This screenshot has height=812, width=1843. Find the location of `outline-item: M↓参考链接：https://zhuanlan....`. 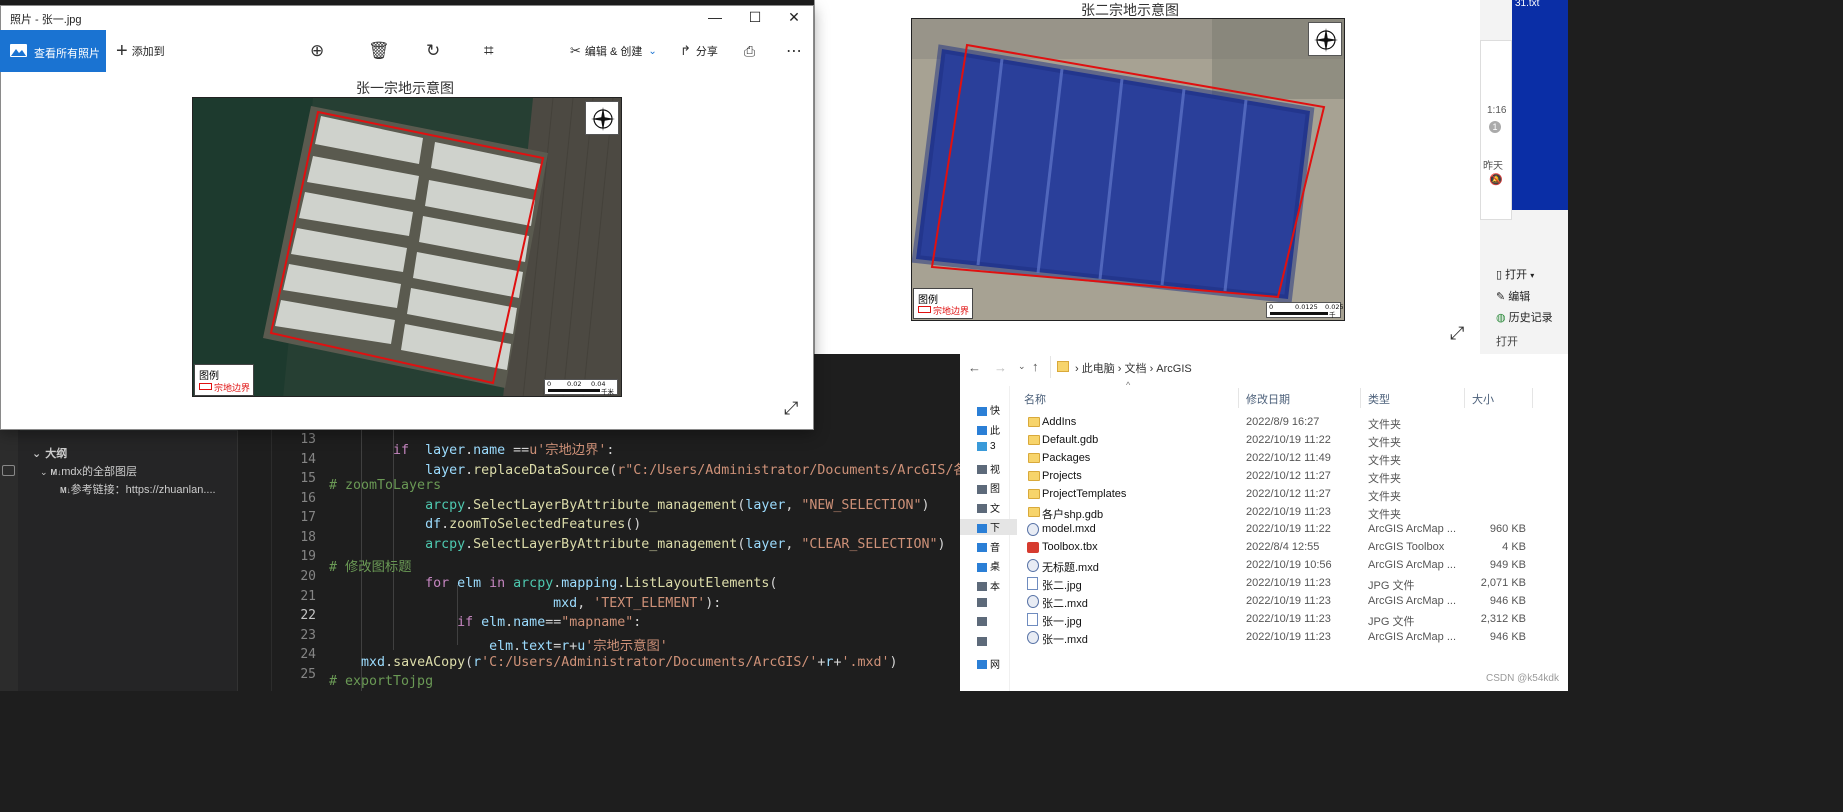

outline-item: M↓参考链接：https://zhuanlan.... is located at coordinates (138, 489).